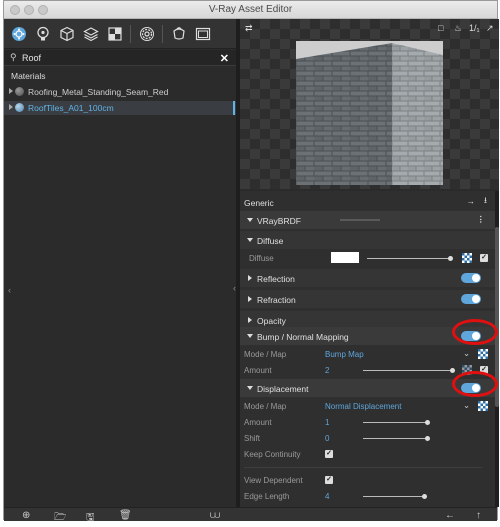 This screenshot has height=527, width=500. Describe the element at coordinates (259, 203) in the screenshot. I see `generic-label: Generic` at that location.